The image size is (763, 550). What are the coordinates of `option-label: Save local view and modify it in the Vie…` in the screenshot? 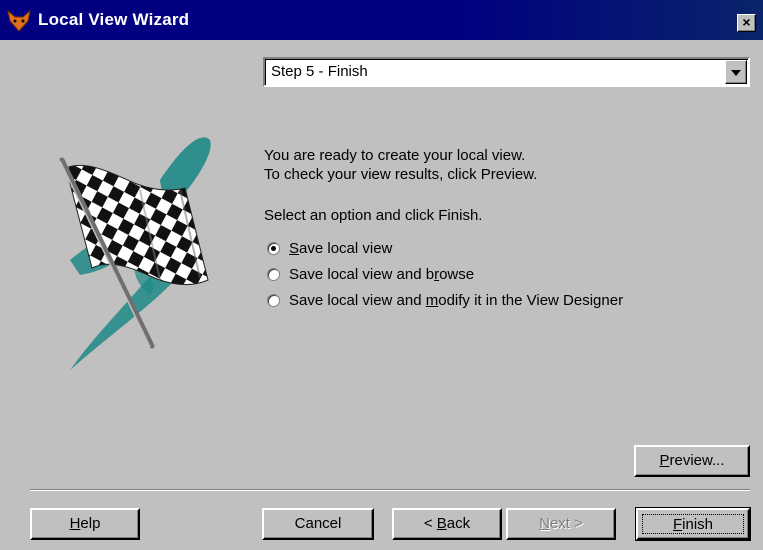 It's located at (456, 300).